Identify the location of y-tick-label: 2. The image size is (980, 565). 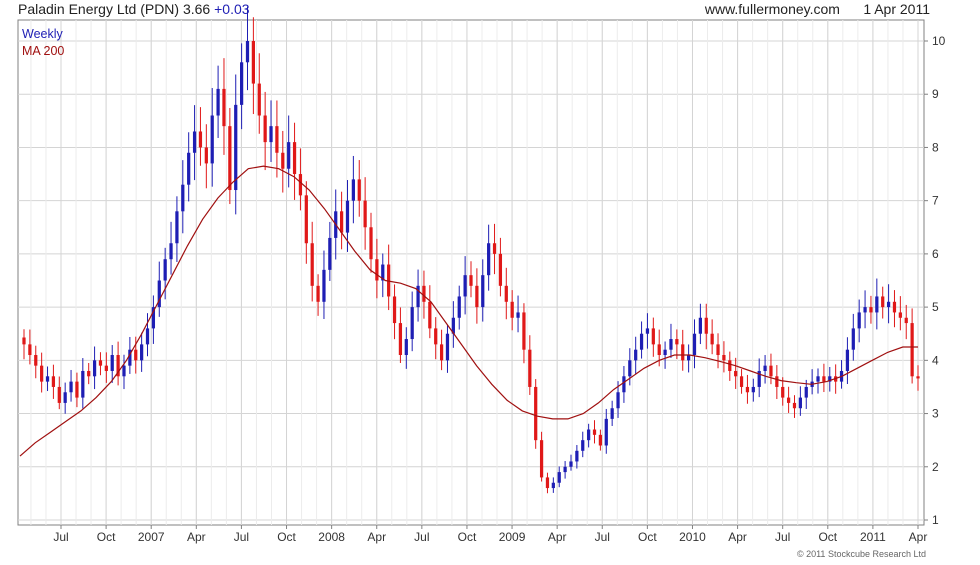
(935, 467).